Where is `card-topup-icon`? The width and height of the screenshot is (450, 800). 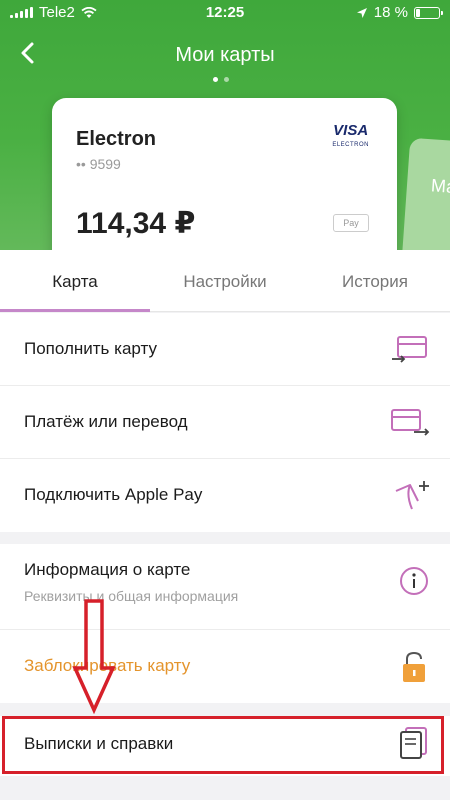 card-topup-icon is located at coordinates (409, 349).